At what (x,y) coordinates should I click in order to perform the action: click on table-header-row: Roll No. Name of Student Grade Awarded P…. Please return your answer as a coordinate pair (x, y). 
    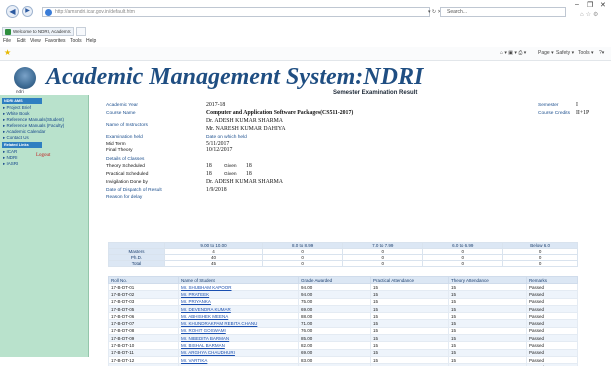
    Looking at the image, I should click on (343, 280).